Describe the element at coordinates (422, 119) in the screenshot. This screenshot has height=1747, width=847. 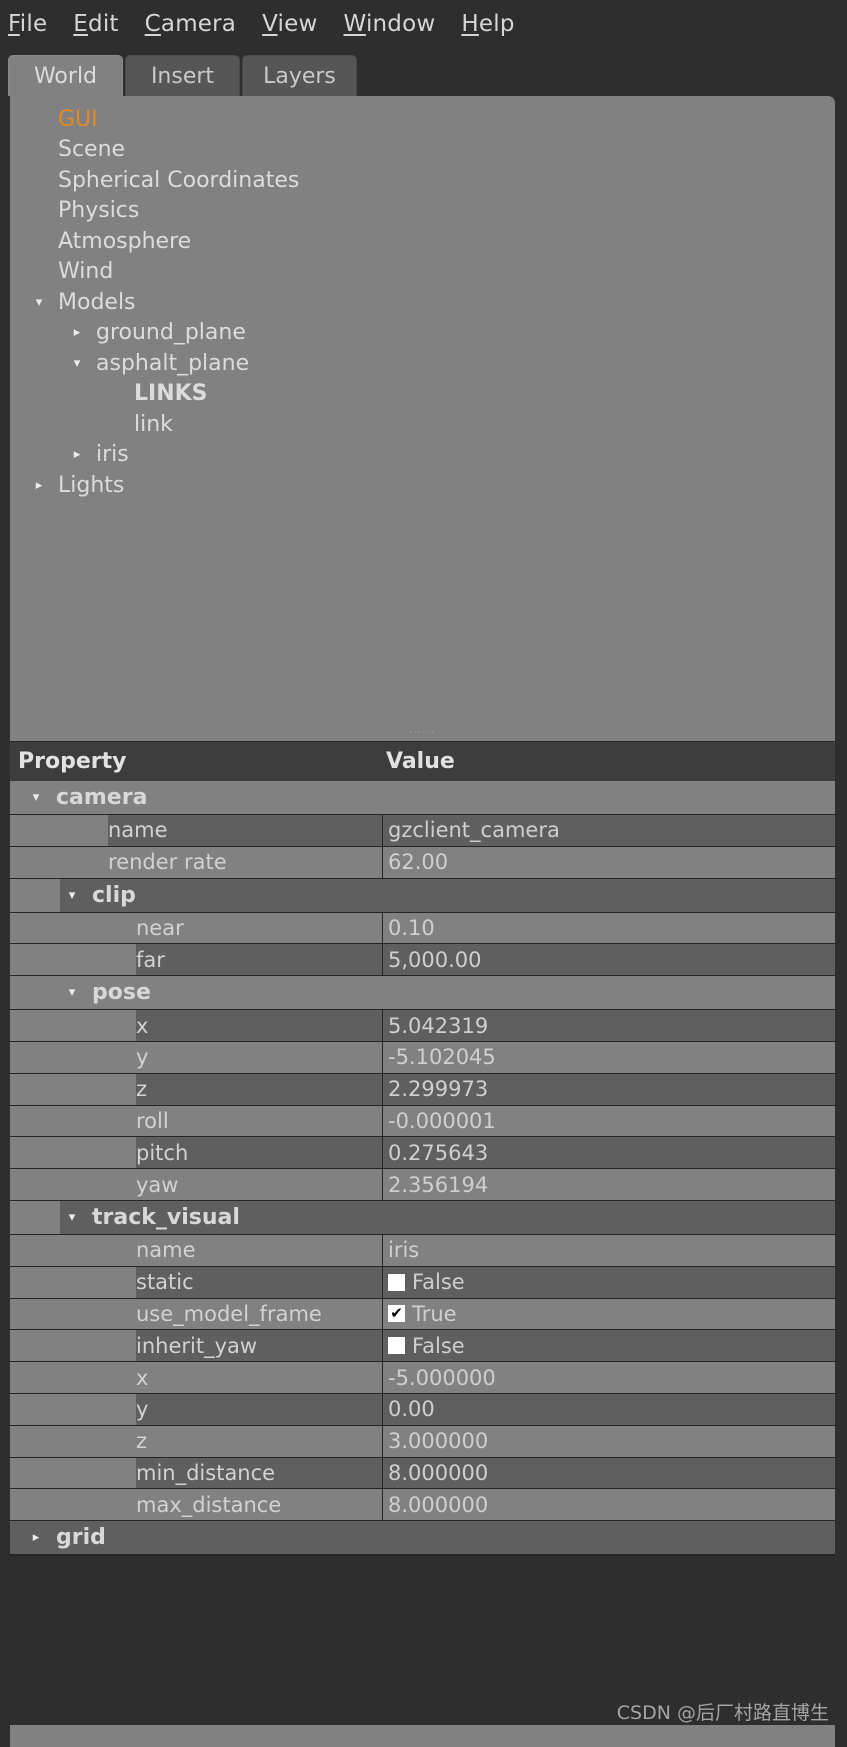
I see `tree-item-gui: GUI` at that location.